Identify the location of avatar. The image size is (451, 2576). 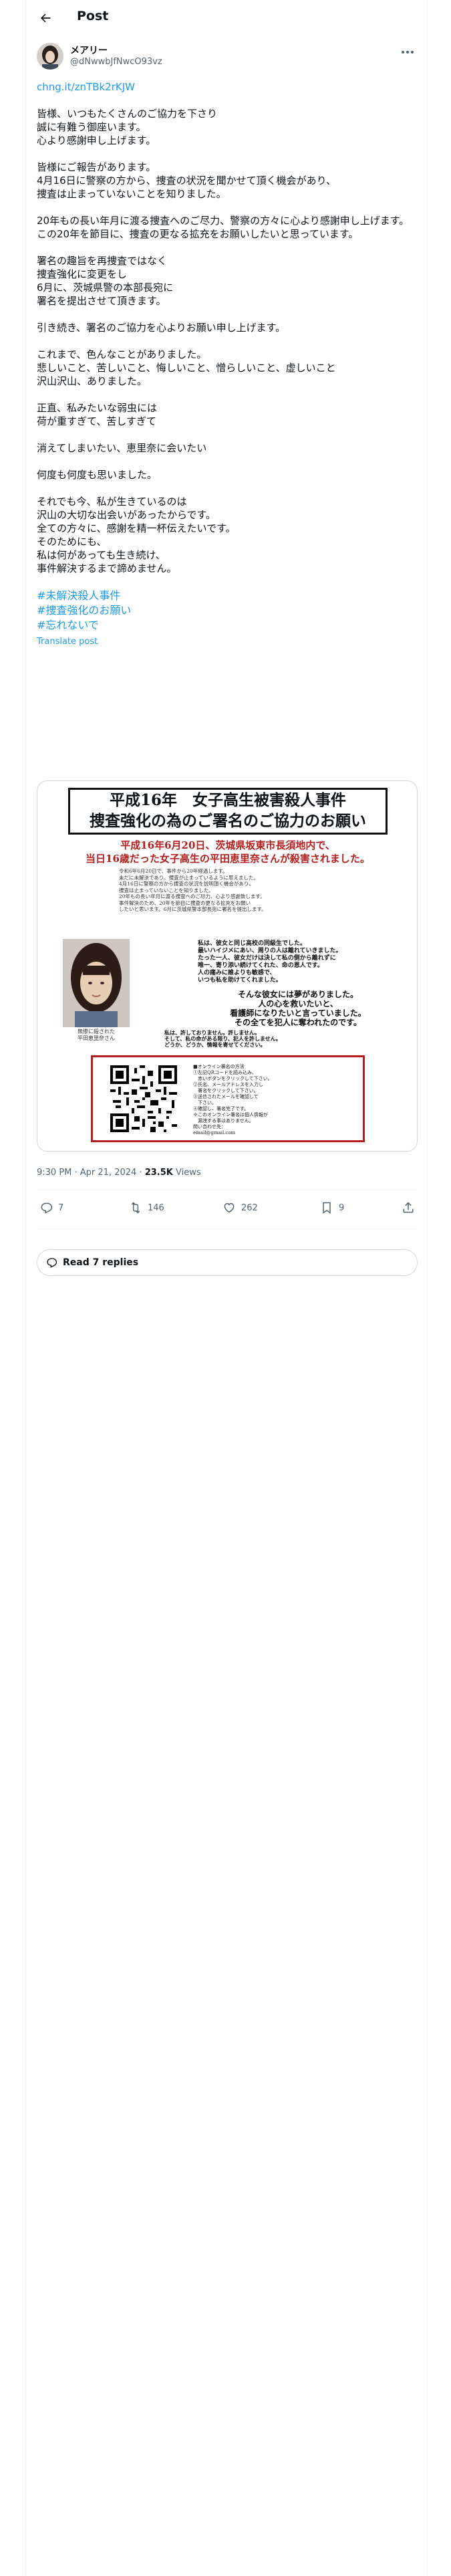
(50, 56).